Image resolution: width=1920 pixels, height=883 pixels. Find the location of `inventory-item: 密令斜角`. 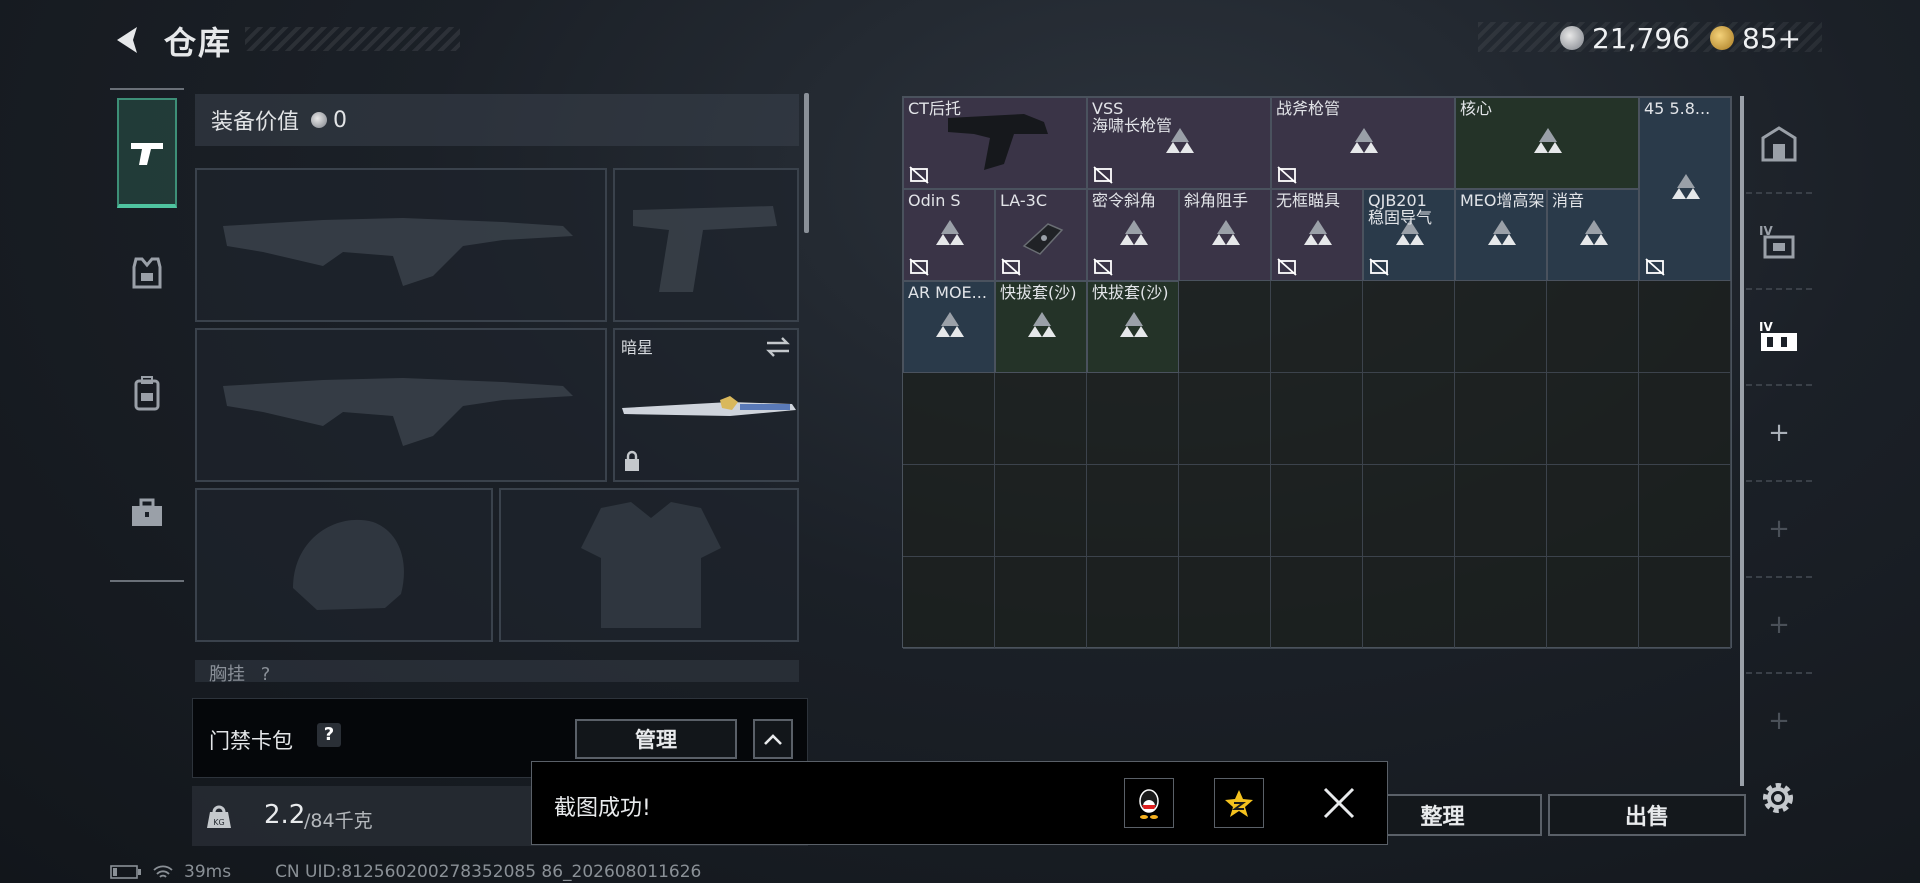

inventory-item: 密令斜角 is located at coordinates (1133, 235).